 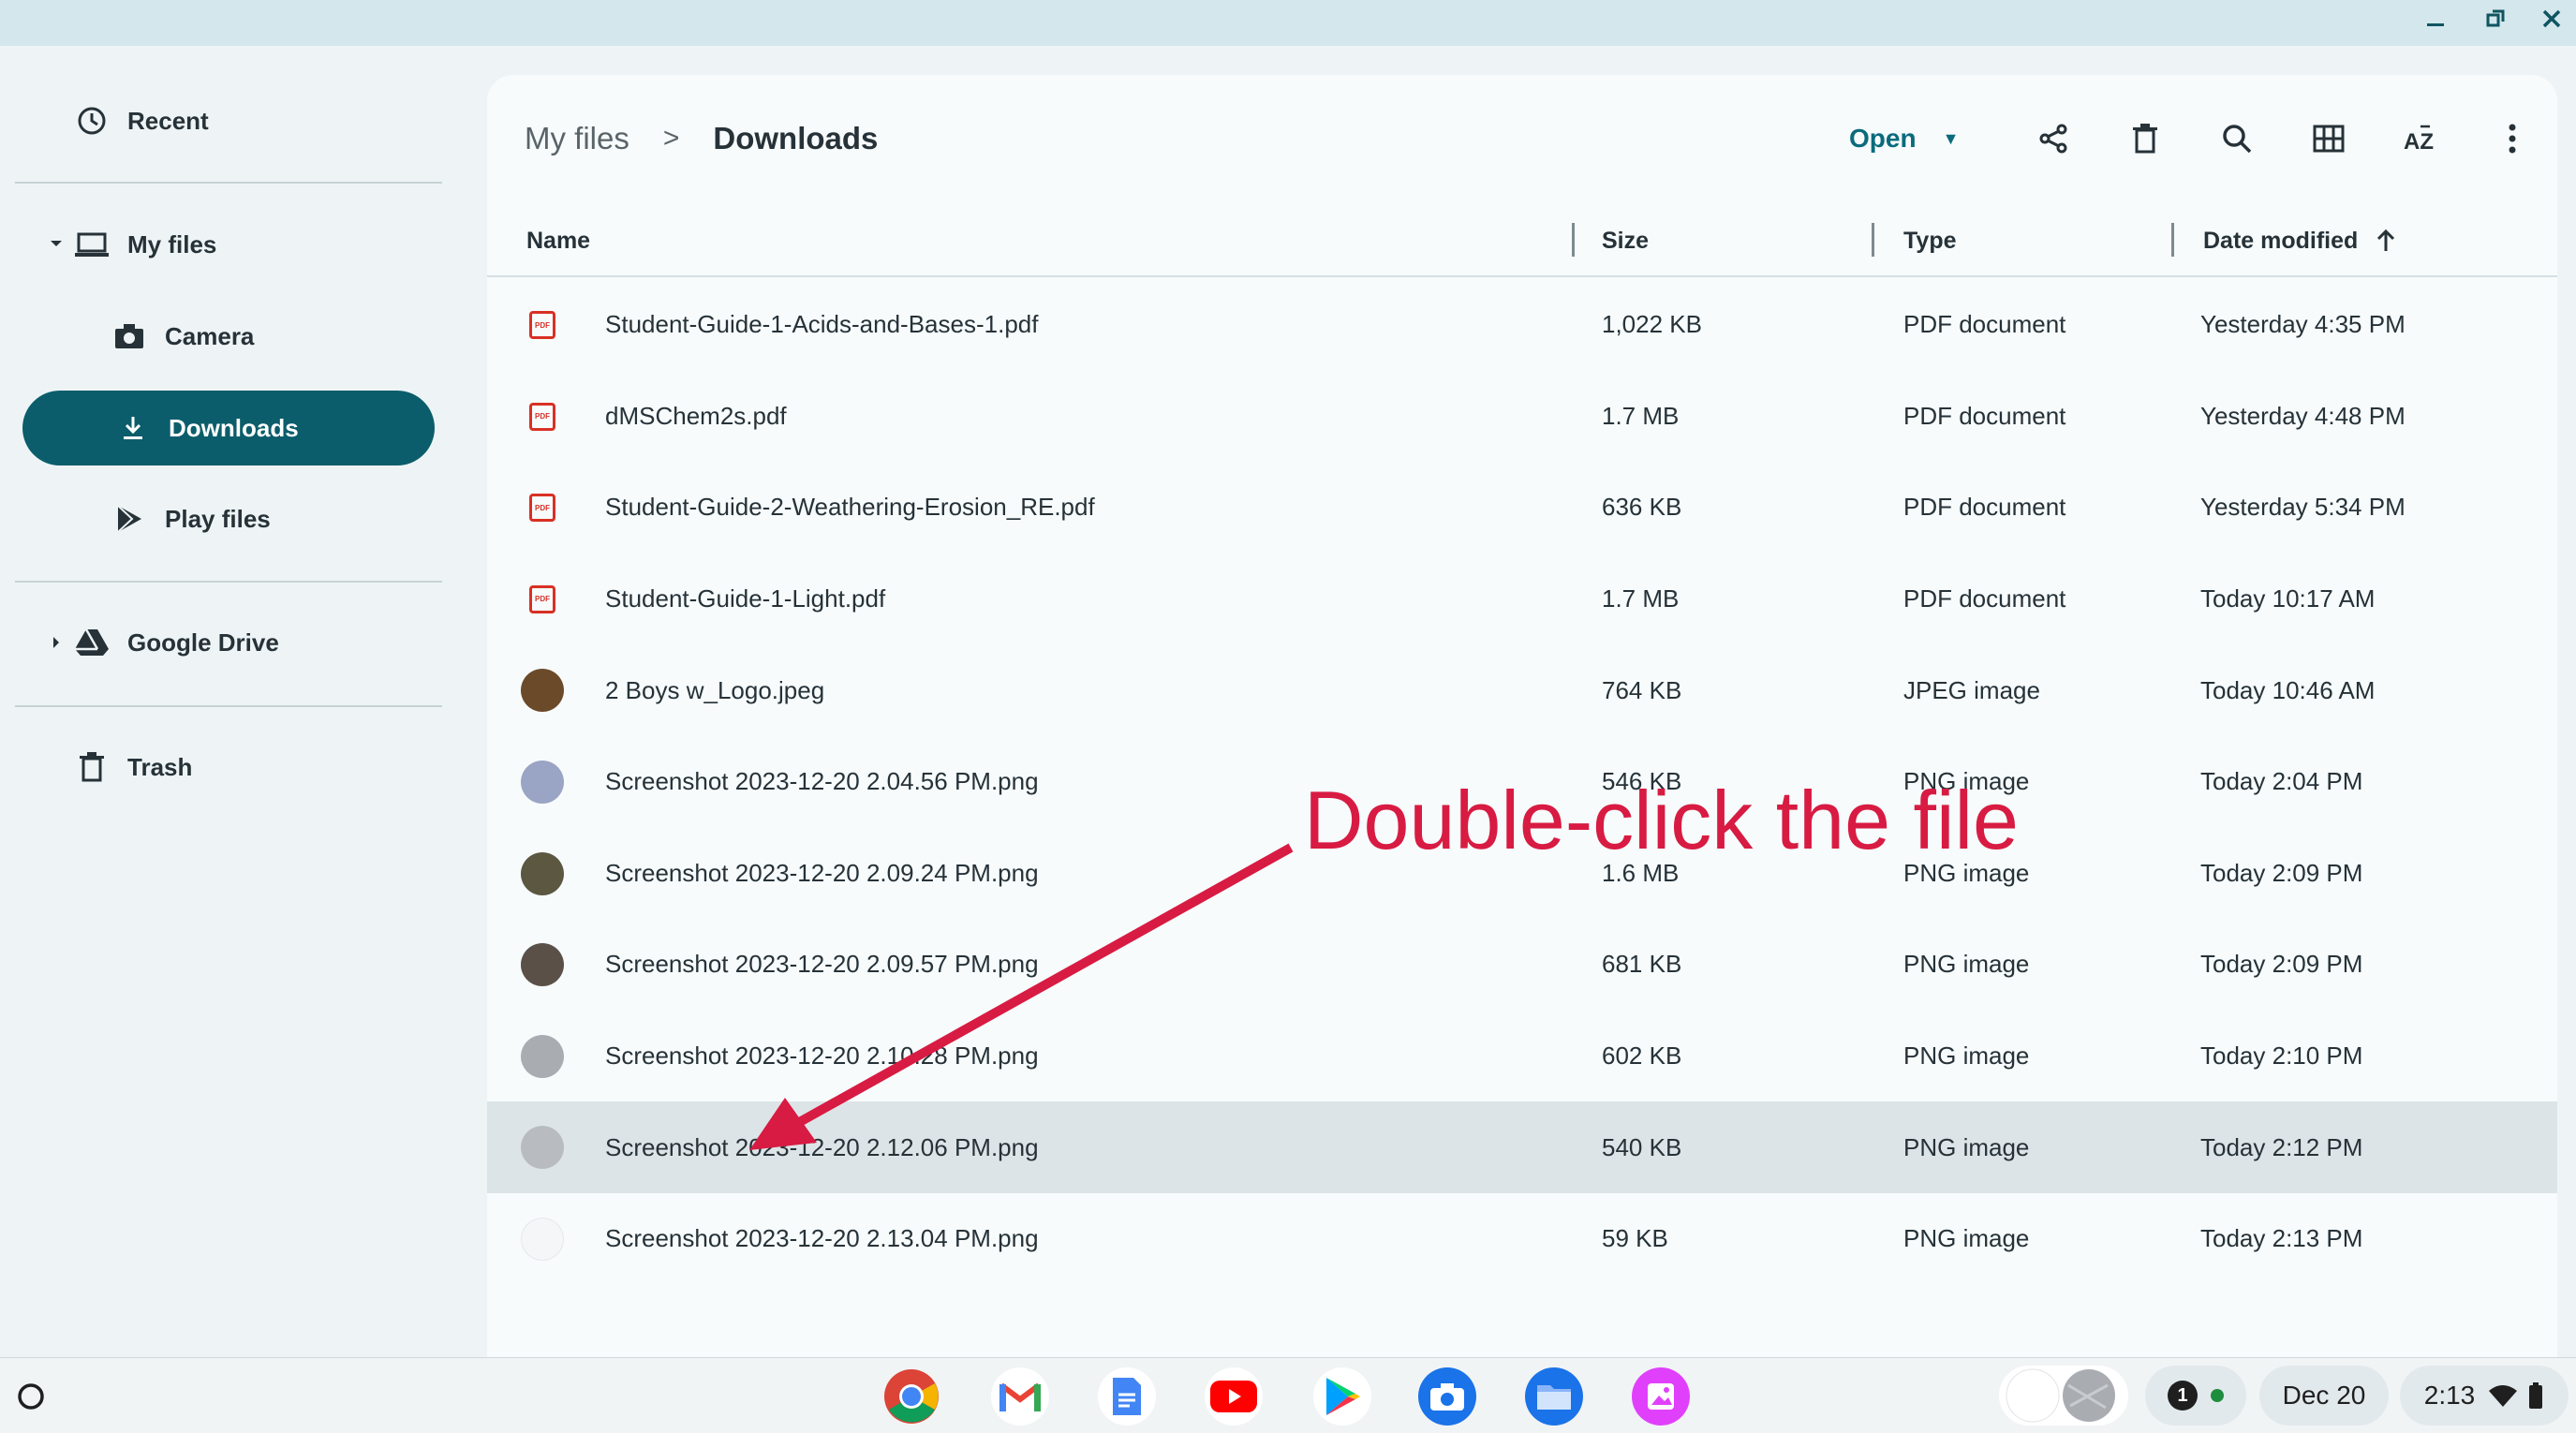 I want to click on column-header-size: Size, so click(x=1625, y=240).